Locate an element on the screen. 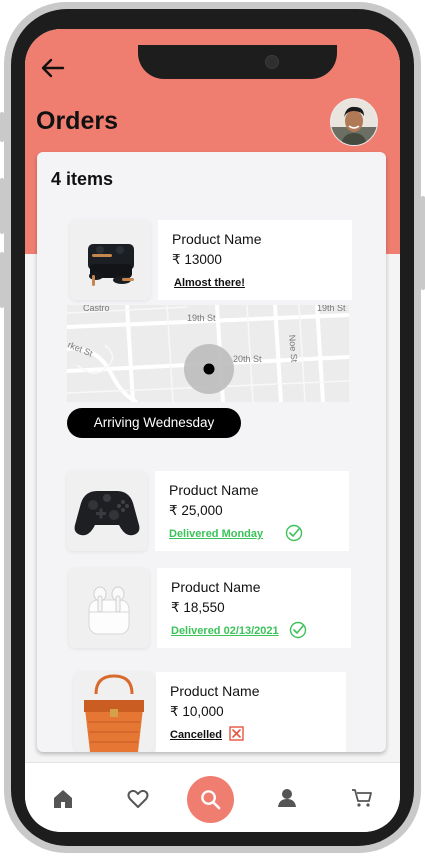 This screenshot has height=856, width=425. order-status: Cancelled is located at coordinates (196, 735).